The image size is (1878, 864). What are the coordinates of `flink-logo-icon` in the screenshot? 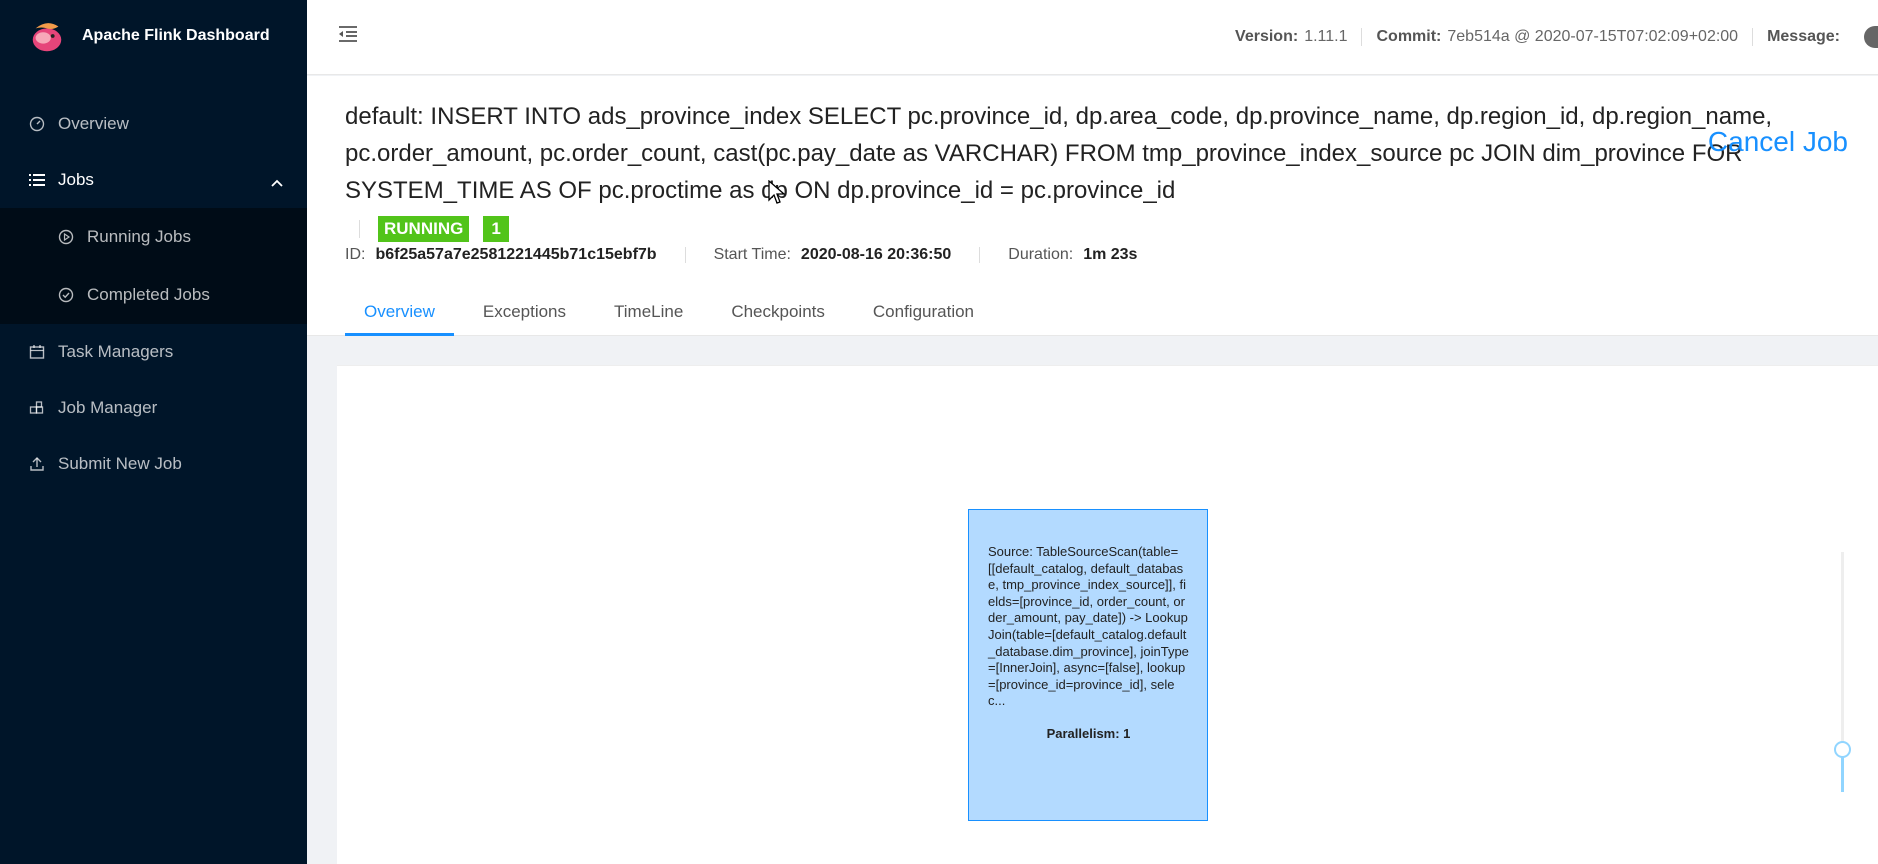 It's located at (47, 37).